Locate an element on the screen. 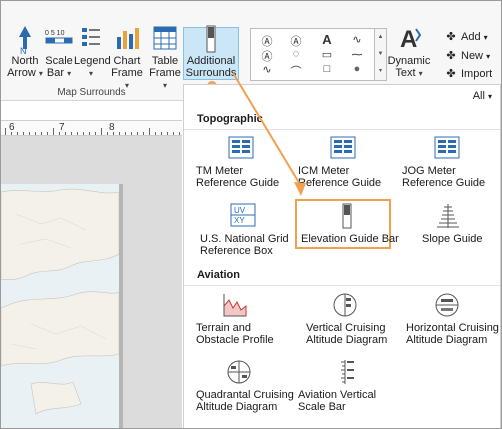 This screenshot has height=429, width=502. polygon-text-icon: ▭ is located at coordinates (327, 55).